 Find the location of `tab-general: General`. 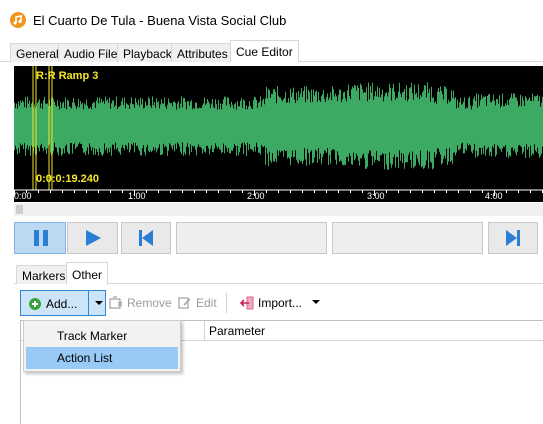

tab-general: General is located at coordinates (37, 52).